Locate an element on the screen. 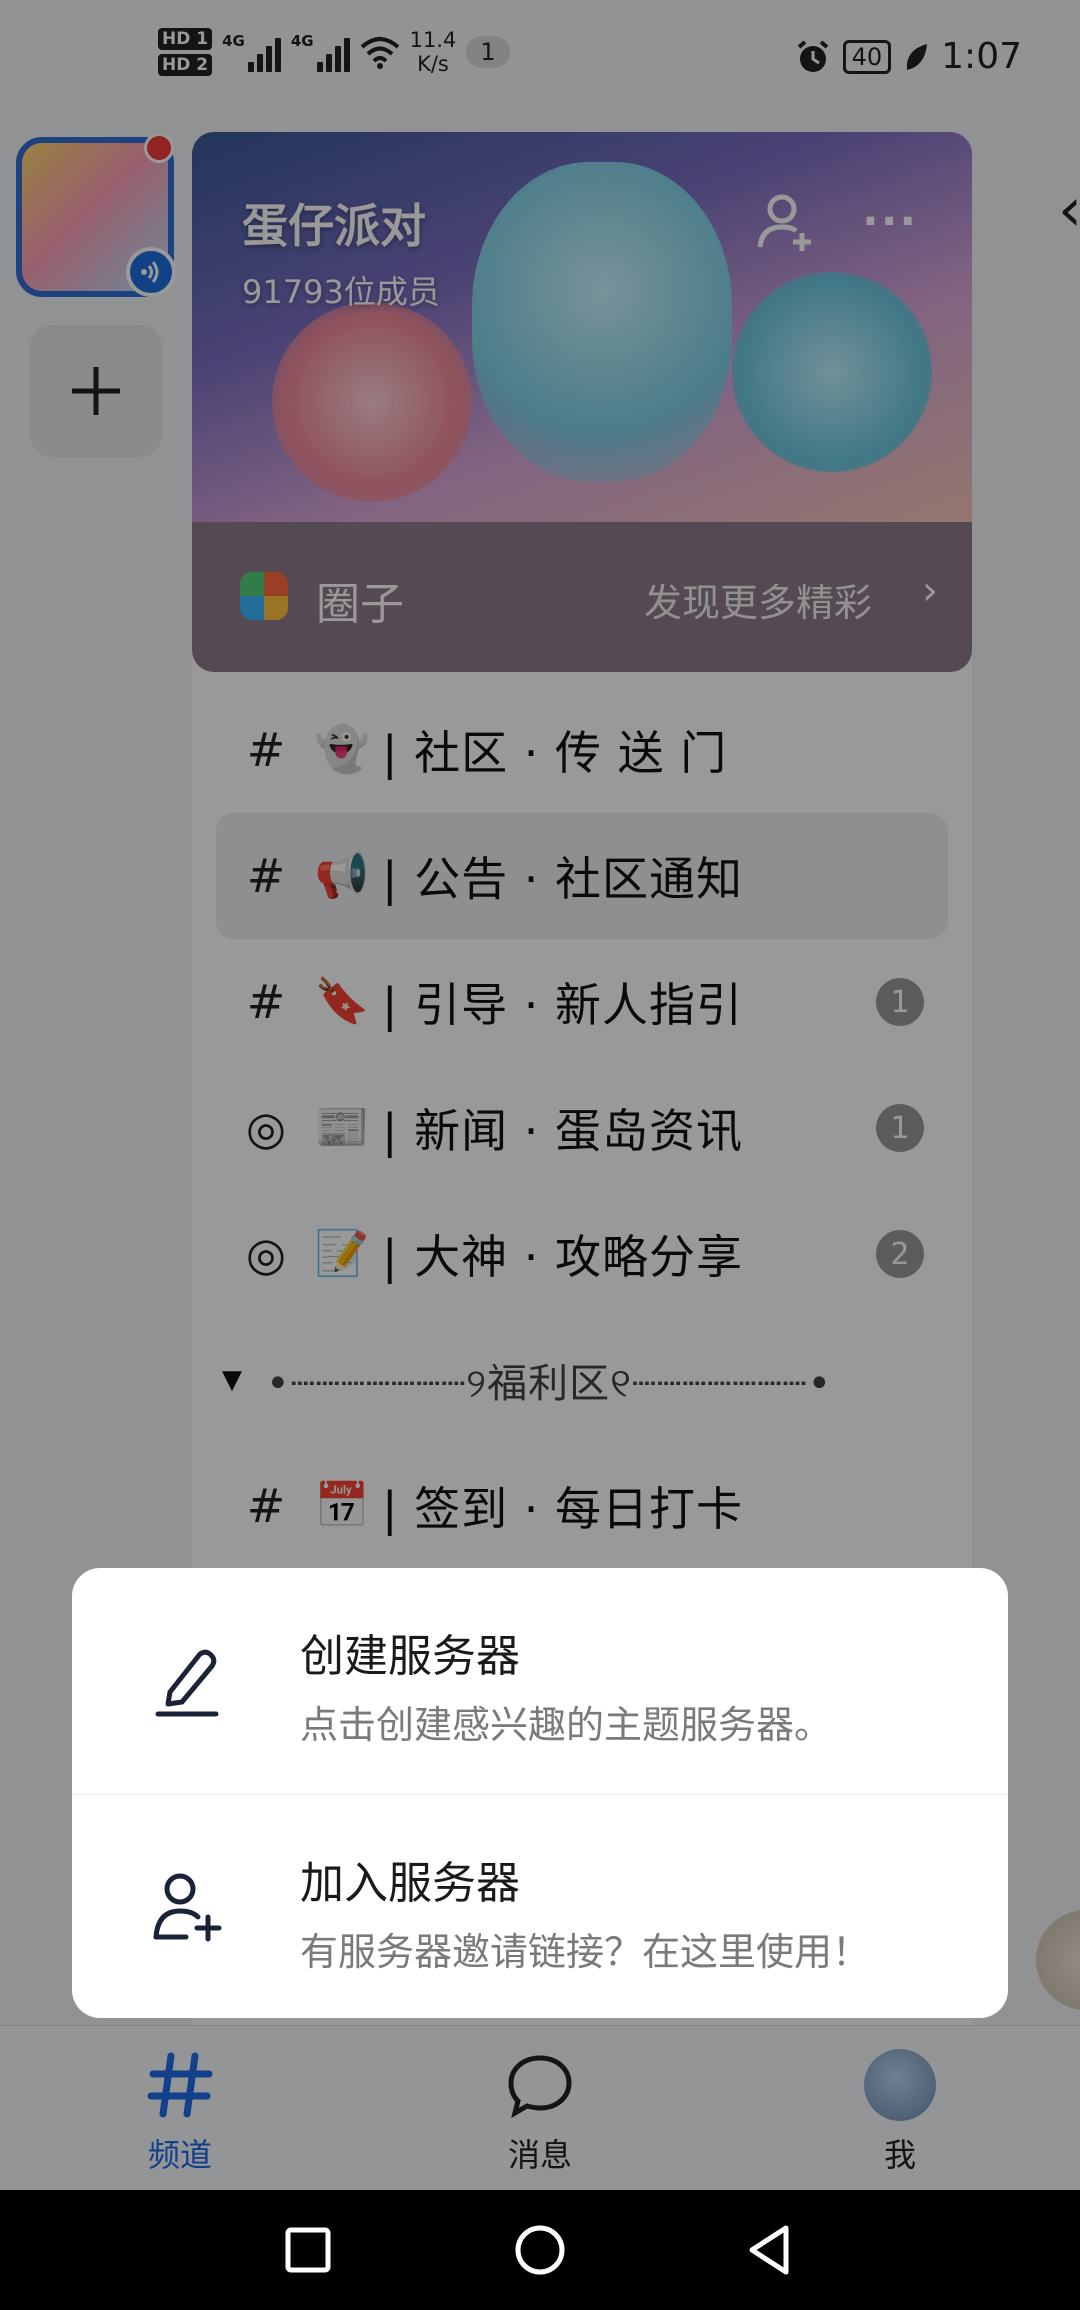  back-icon is located at coordinates (770, 2250).